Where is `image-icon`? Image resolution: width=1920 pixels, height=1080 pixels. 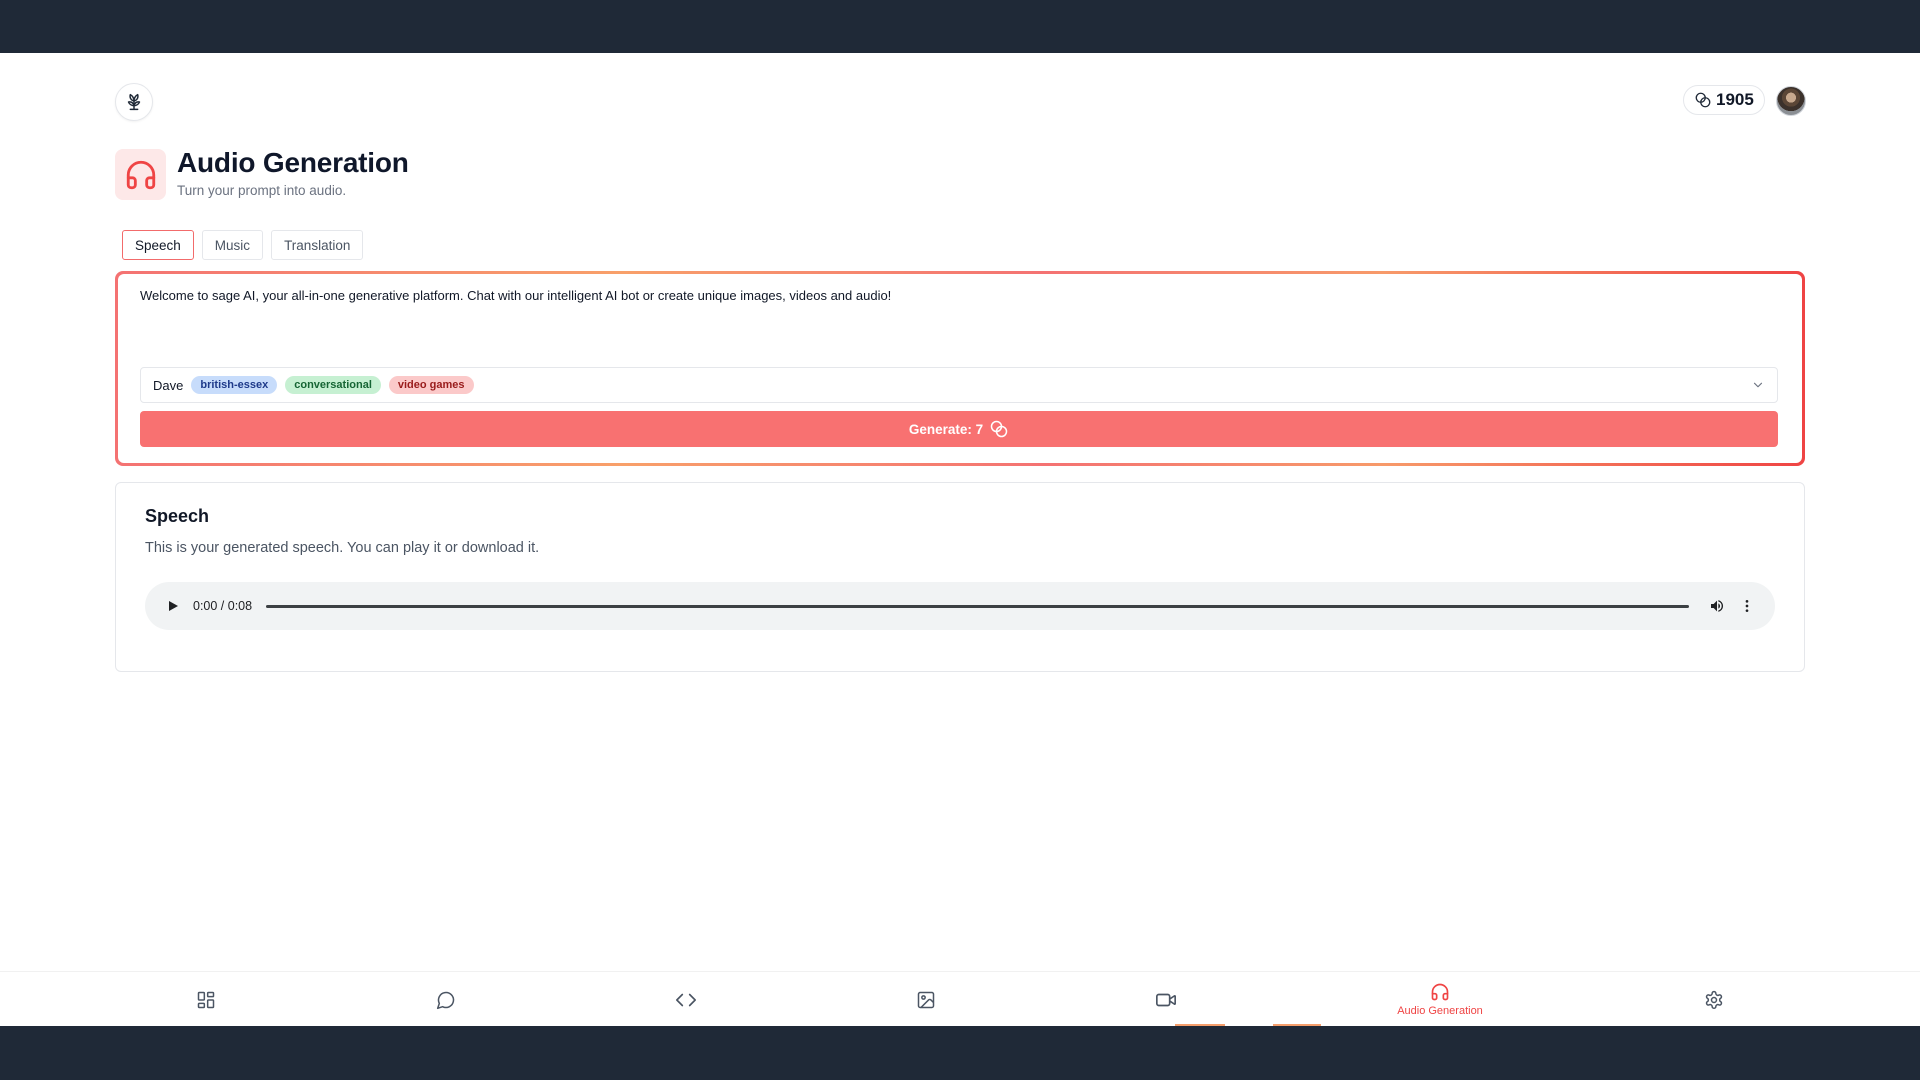 image-icon is located at coordinates (926, 999).